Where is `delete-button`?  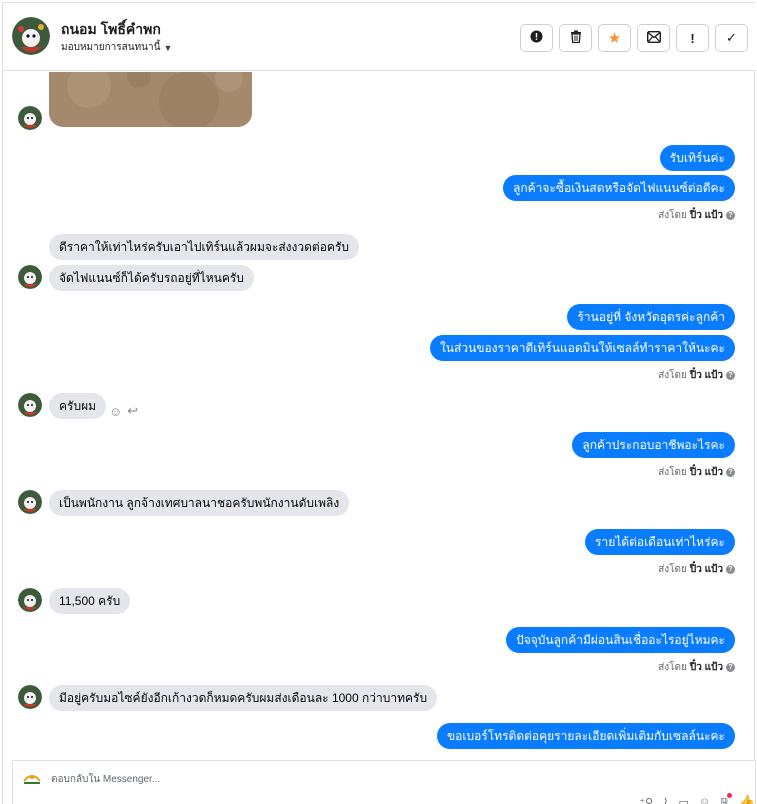
delete-button is located at coordinates (575, 38).